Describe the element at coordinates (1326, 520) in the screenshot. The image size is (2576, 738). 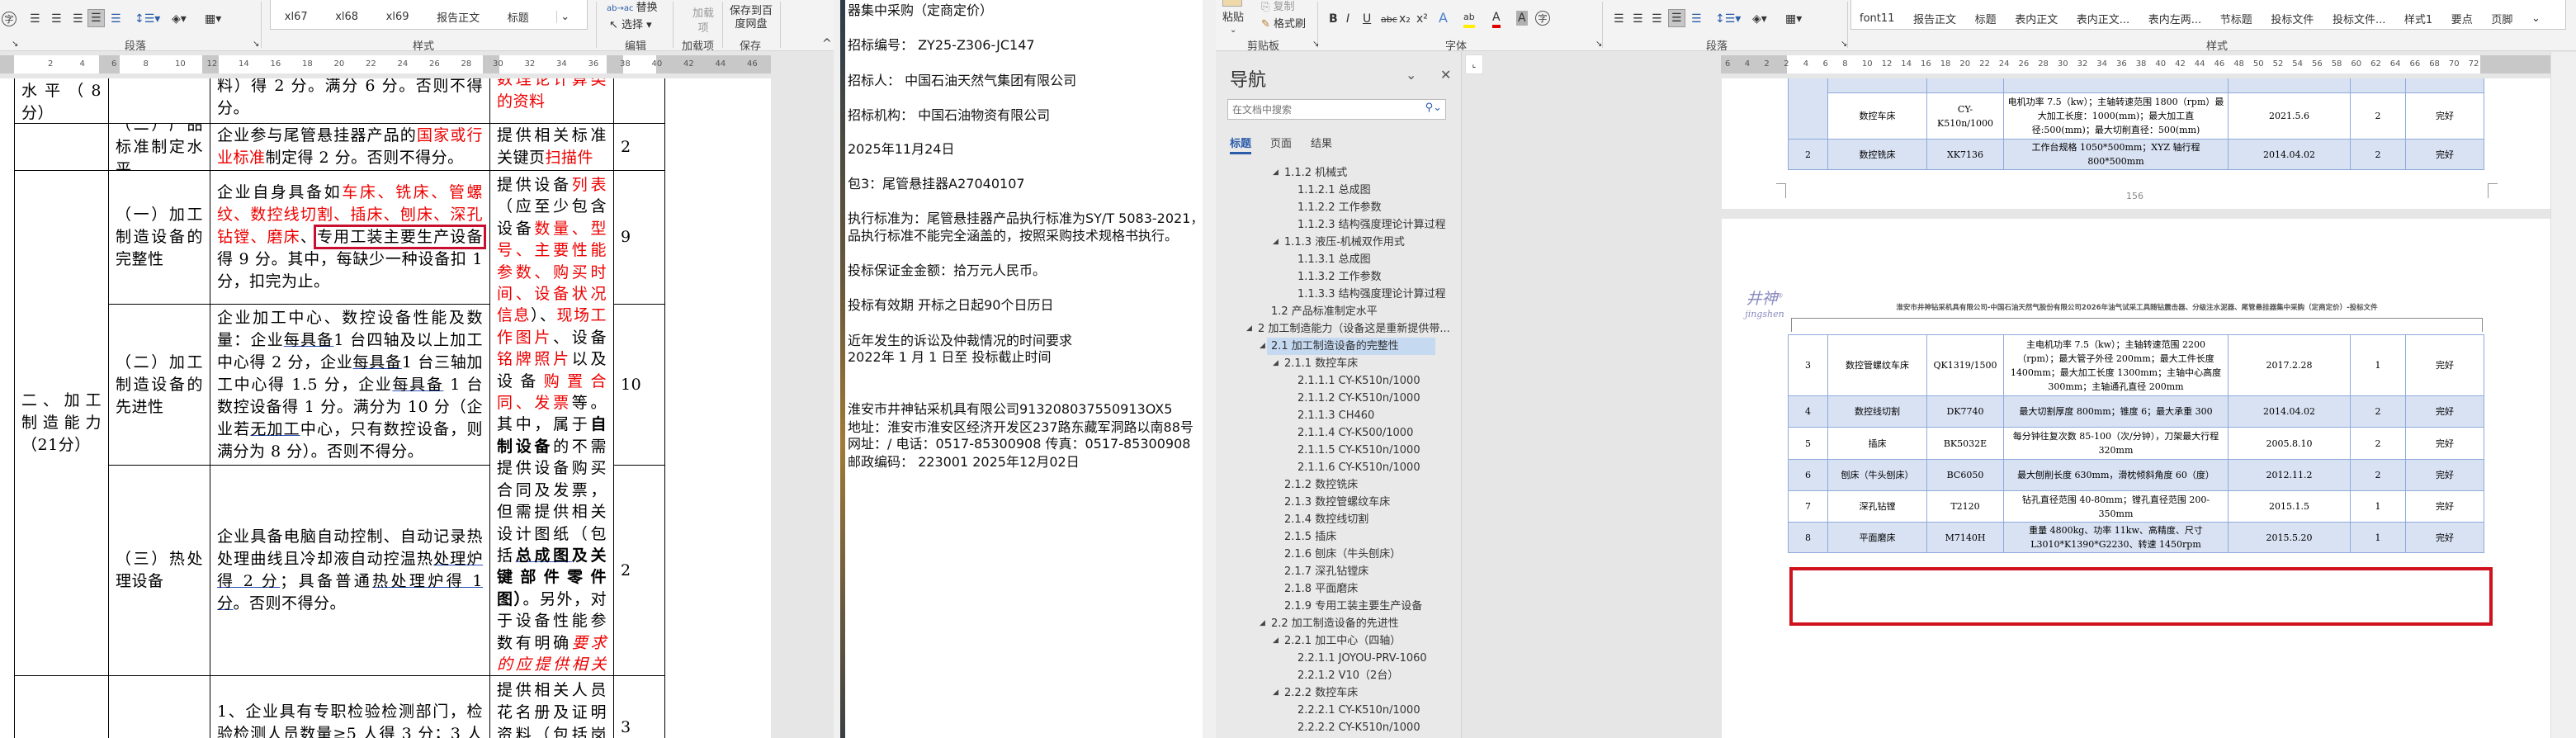
I see `nav-heading-item: 2.1.4 数控线切割` at that location.